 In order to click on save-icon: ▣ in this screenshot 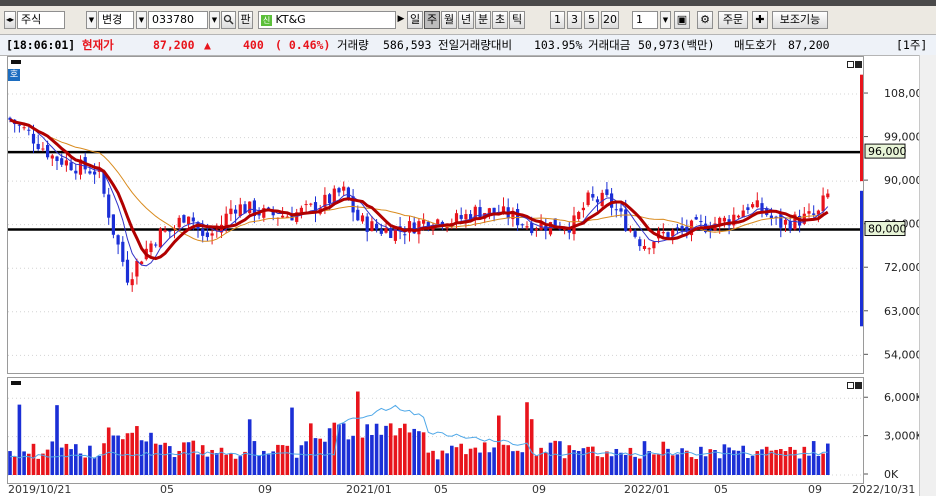, I will do `click(682, 20)`.